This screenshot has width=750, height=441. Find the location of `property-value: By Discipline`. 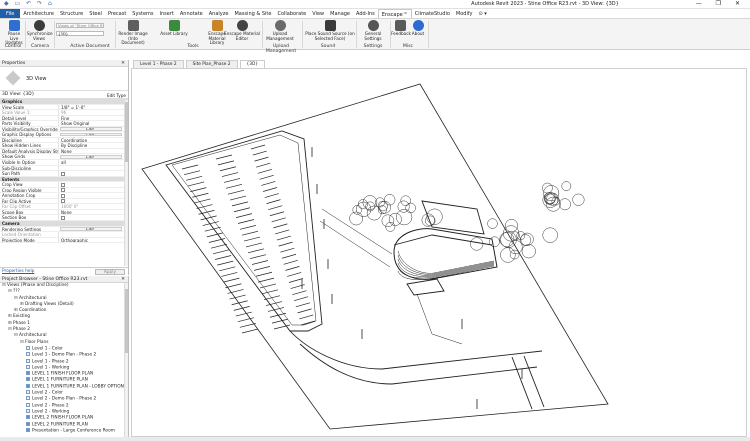

property-value: By Discipline is located at coordinates (93, 145).